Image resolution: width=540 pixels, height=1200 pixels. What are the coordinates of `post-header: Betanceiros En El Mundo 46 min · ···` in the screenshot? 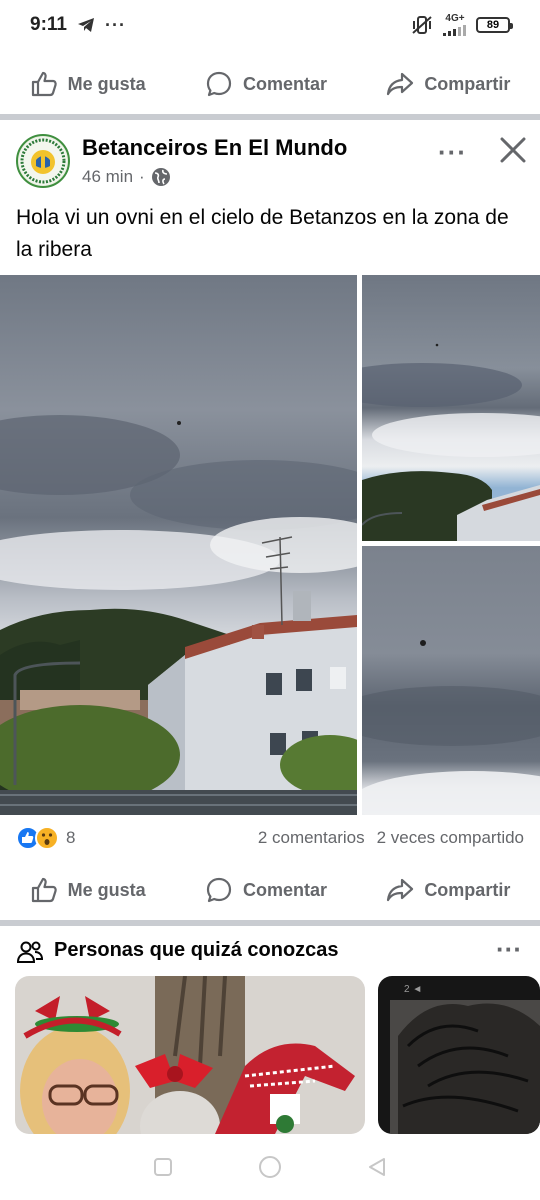 It's located at (270, 162).